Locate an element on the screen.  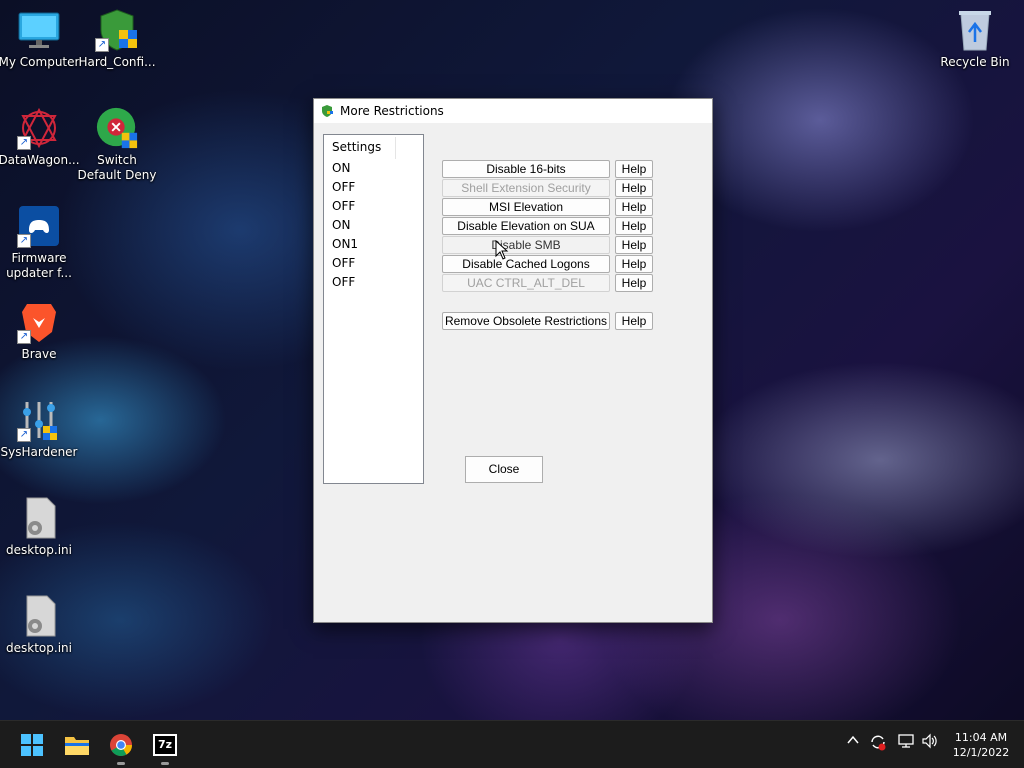
clock-time: 11:04 AM is located at coordinates (981, 737).